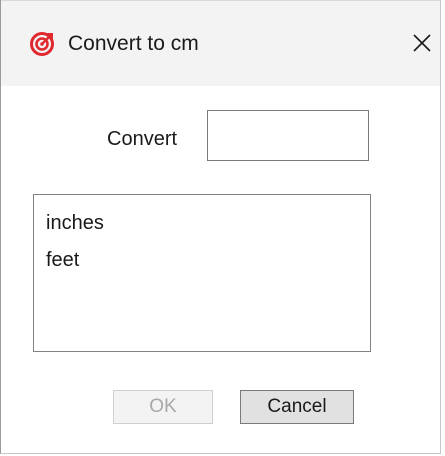 The width and height of the screenshot is (445, 456). I want to click on list-item-inches: inches, so click(202, 223).